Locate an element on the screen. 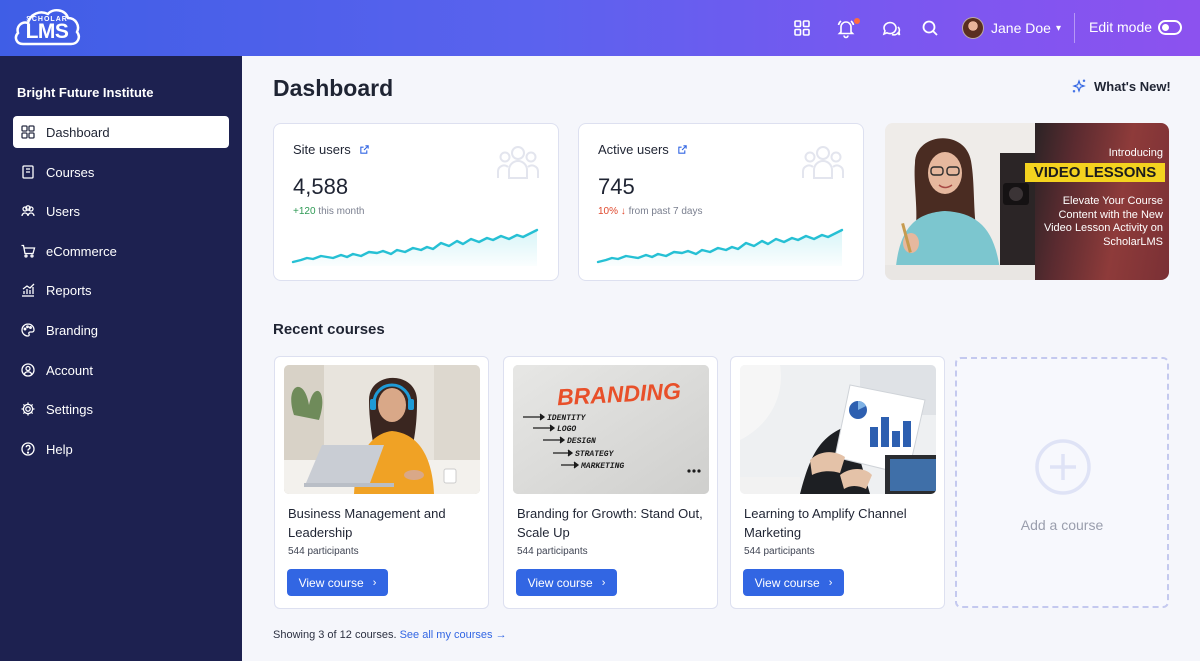 The image size is (1200, 661). branding-item-text: STRATEGY is located at coordinates (595, 454).